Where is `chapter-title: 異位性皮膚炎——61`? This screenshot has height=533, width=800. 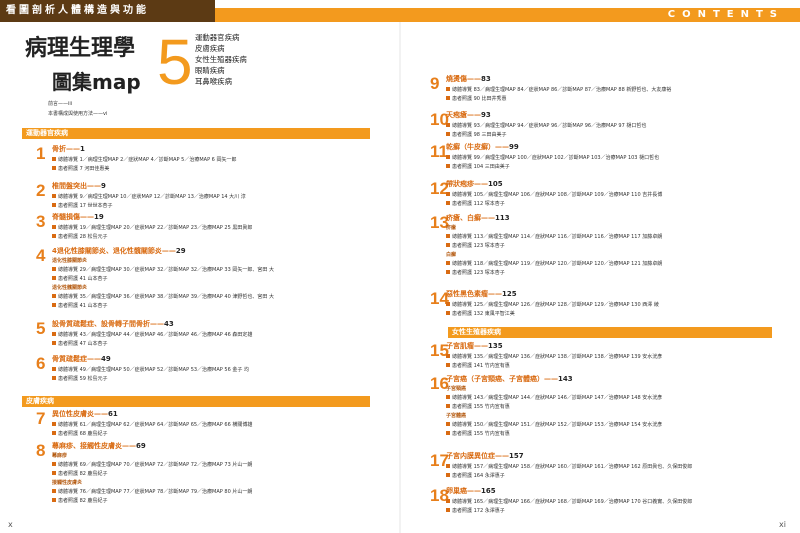 chapter-title: 異位性皮膚炎——61 is located at coordinates (85, 414).